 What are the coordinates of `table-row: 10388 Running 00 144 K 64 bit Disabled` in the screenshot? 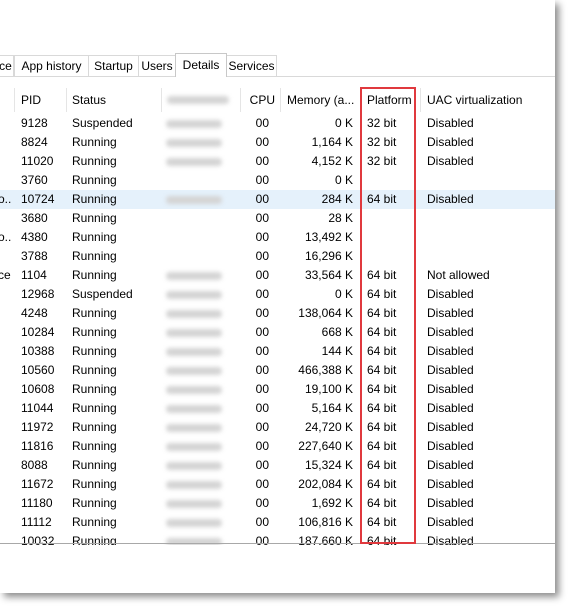 It's located at (277, 351).